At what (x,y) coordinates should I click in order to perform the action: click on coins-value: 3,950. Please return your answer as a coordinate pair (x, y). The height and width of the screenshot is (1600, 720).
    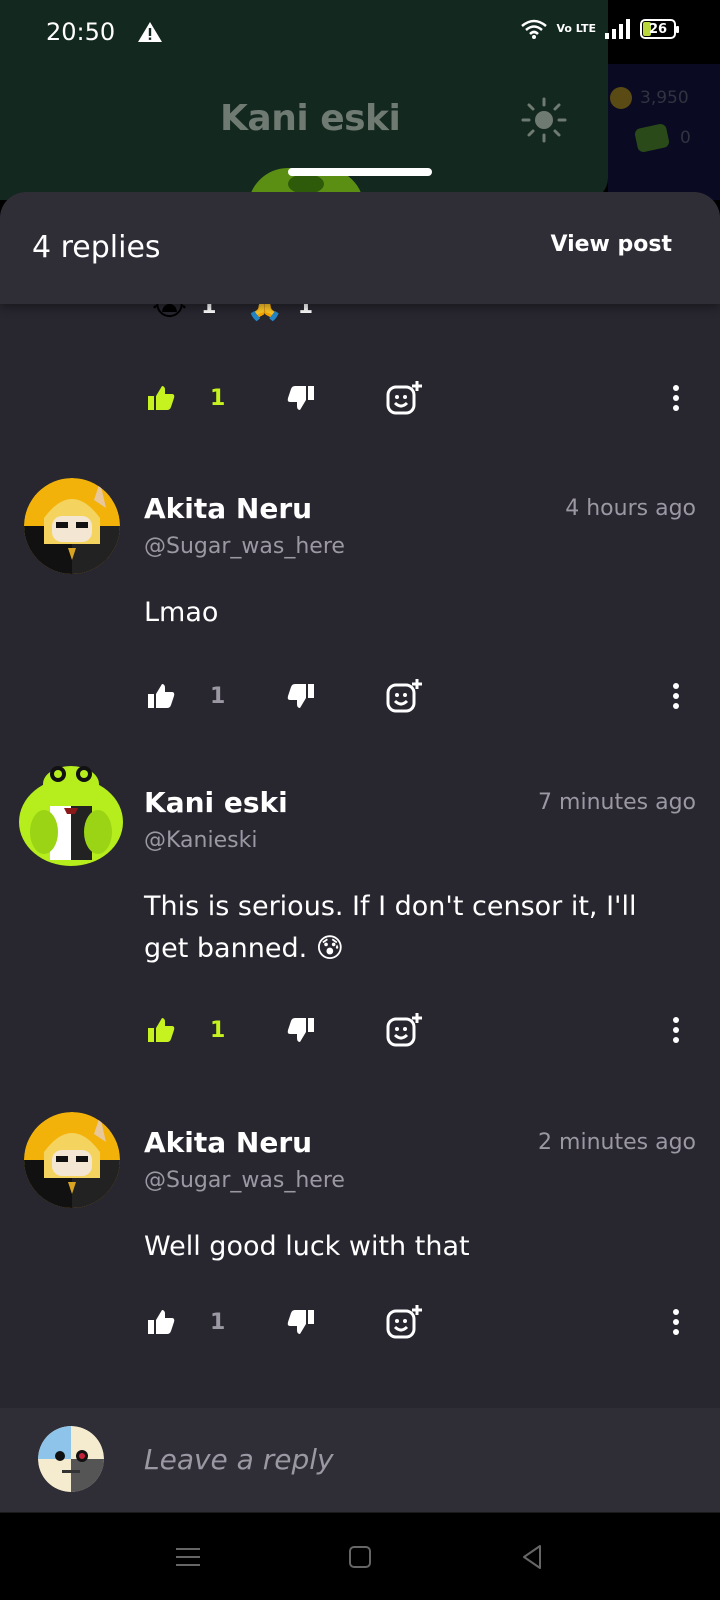
    Looking at the image, I should click on (664, 98).